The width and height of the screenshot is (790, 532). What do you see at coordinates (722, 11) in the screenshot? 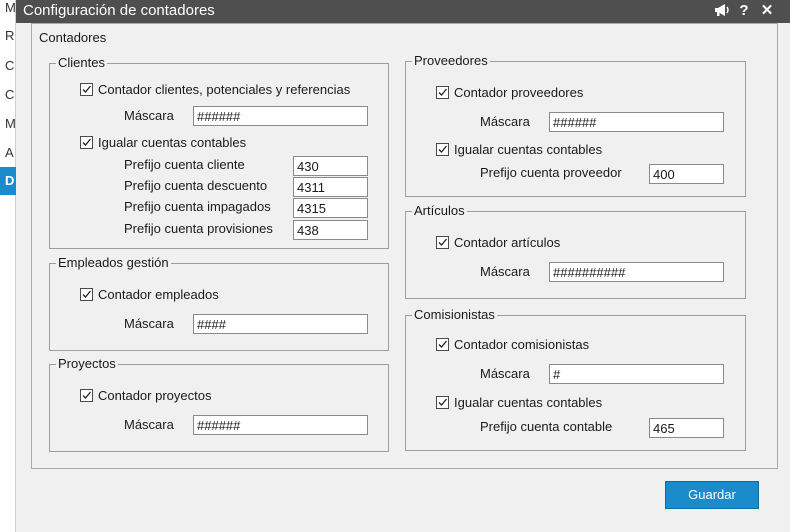
I see `megaphone-icon` at bounding box center [722, 11].